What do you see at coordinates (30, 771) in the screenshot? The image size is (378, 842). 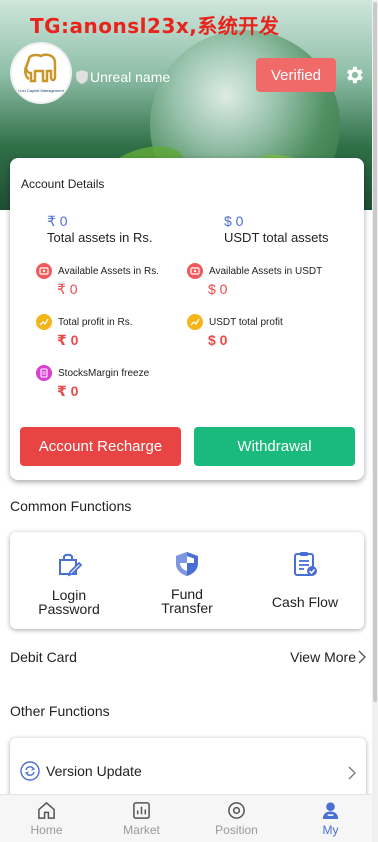 I see `refresh-icon` at bounding box center [30, 771].